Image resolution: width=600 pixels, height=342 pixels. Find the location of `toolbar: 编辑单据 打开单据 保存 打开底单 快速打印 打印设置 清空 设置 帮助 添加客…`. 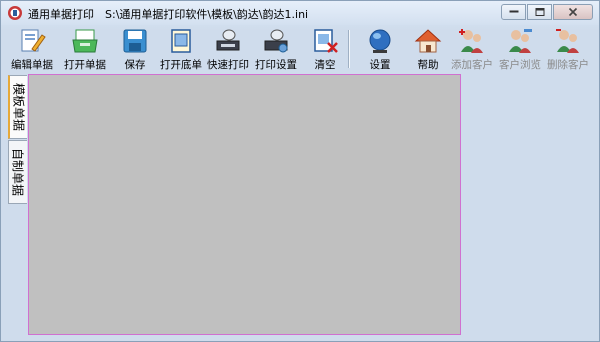

toolbar: 编辑单据 打开单据 保存 打开底单 快速打印 打印设置 清空 设置 帮助 添加客… is located at coordinates (301, 49).